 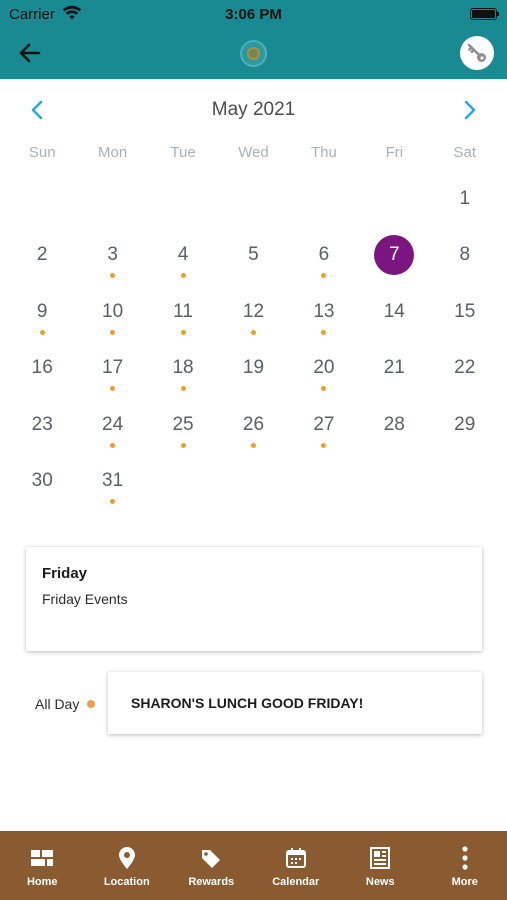 I want to click on tab-location: Location, so click(x=127, y=865).